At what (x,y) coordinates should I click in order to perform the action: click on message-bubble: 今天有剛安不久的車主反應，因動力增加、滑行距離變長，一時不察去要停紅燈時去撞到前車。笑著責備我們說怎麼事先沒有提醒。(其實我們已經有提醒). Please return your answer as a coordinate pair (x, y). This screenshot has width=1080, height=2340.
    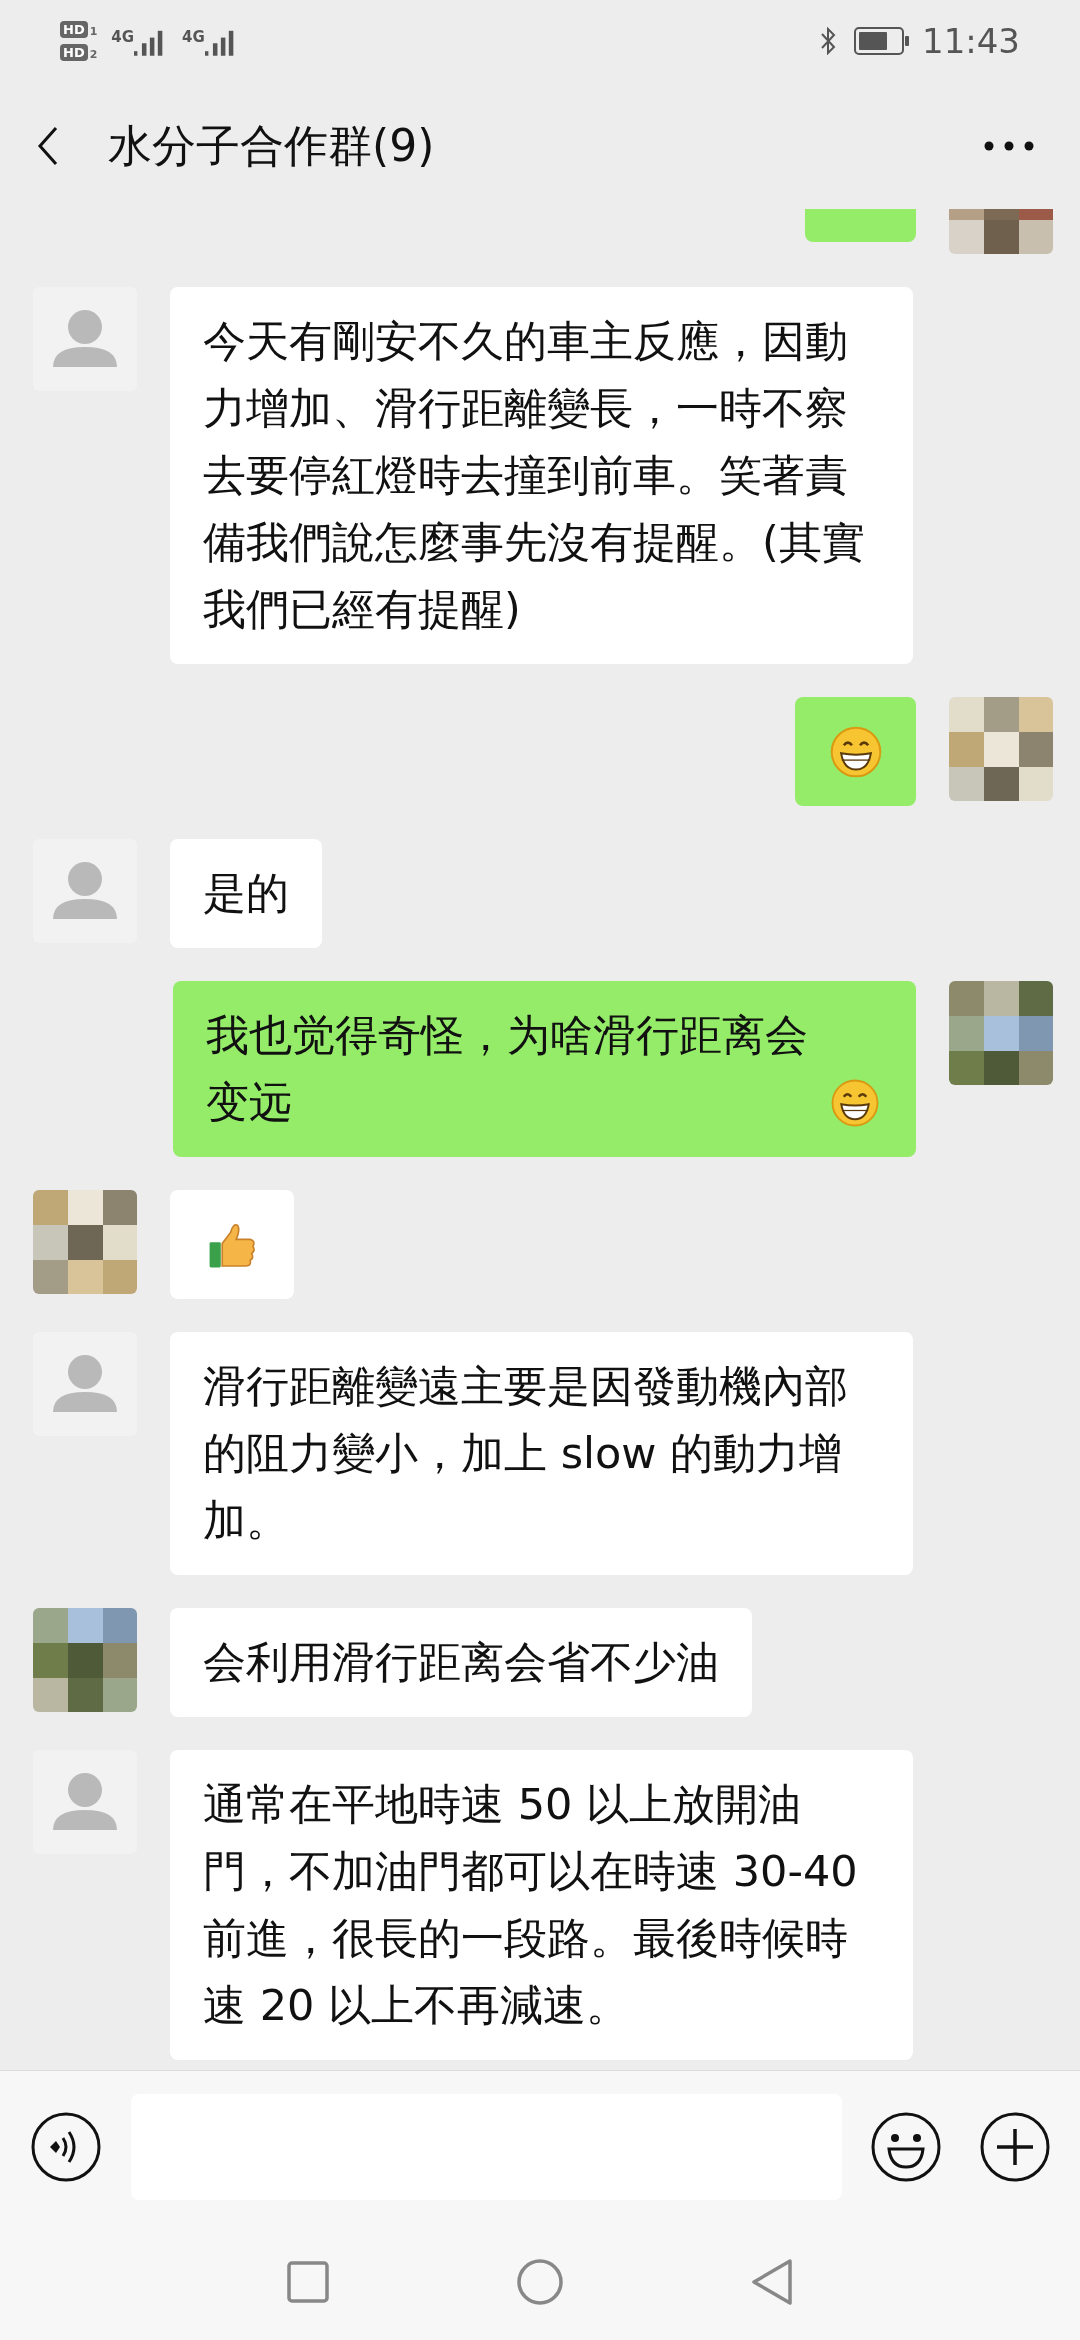
    Looking at the image, I should click on (541, 475).